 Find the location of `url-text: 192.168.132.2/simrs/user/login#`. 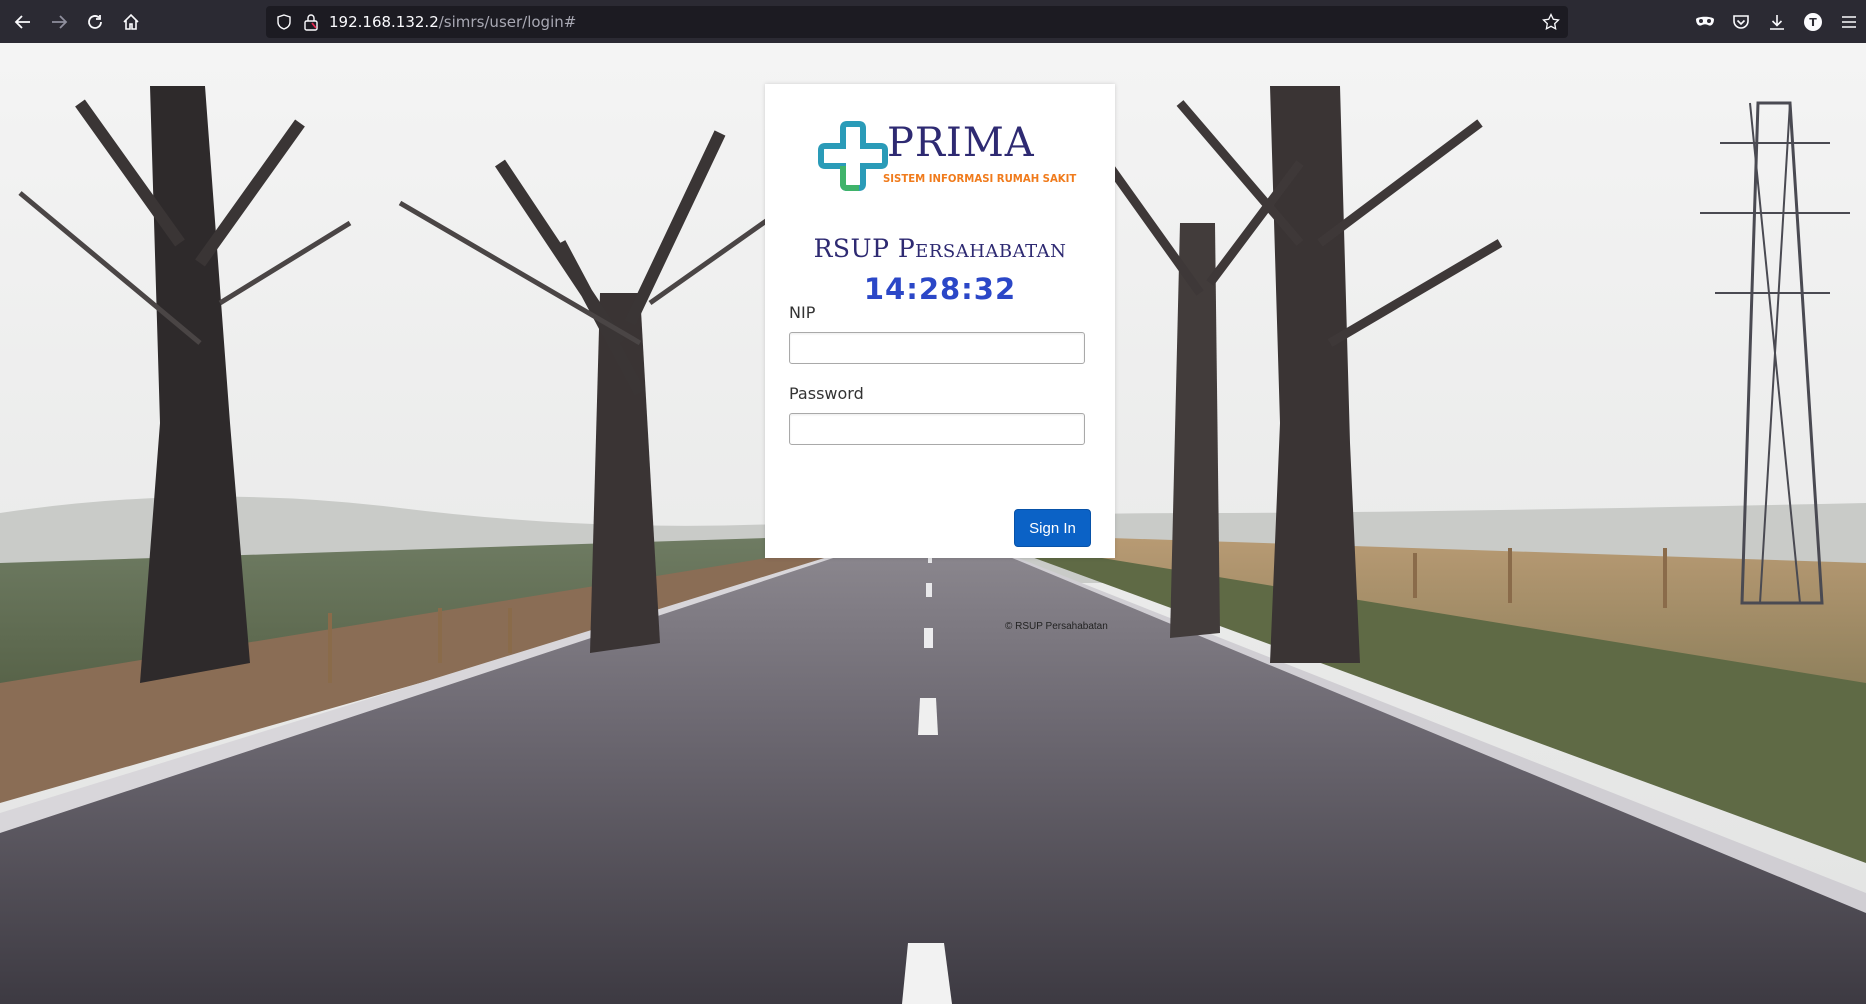

url-text: 192.168.132.2/simrs/user/login# is located at coordinates (452, 22).